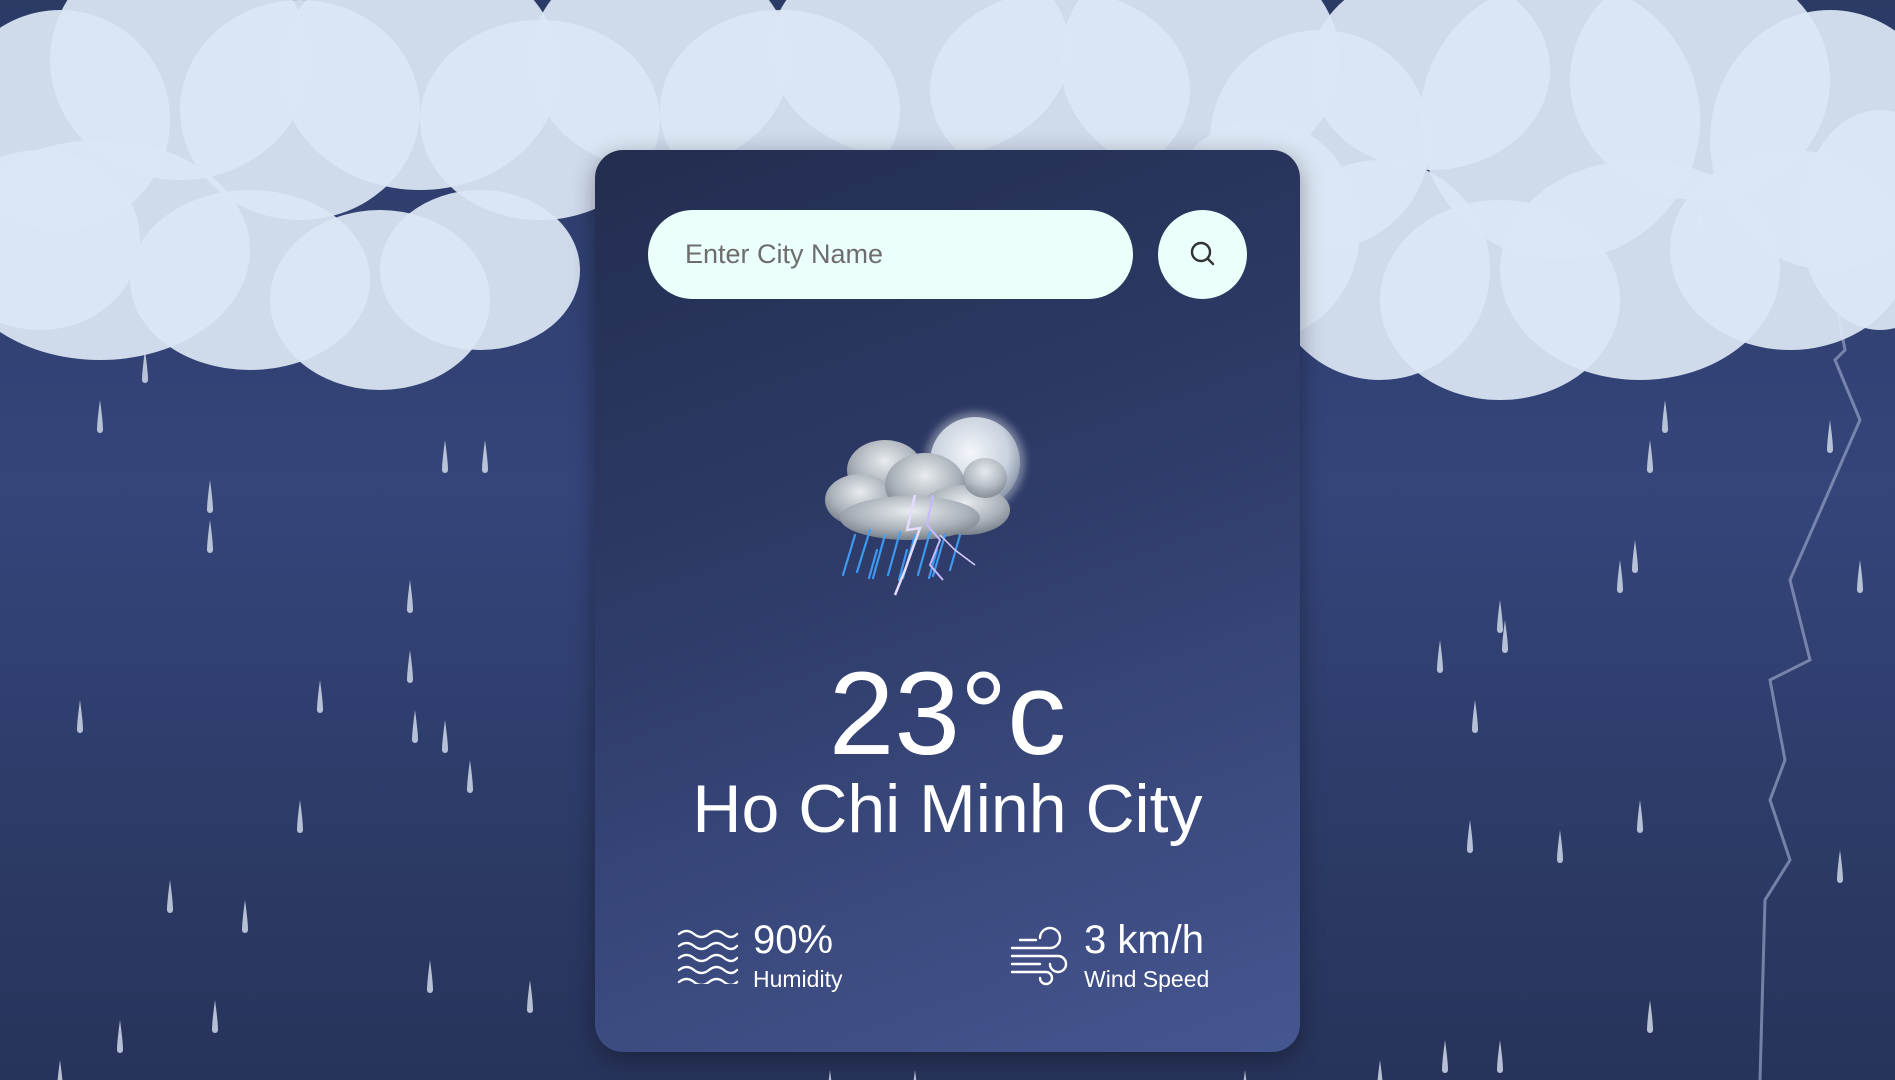 Image resolution: width=1895 pixels, height=1080 pixels. Describe the element at coordinates (1810, 674) in the screenshot. I see `lightning-bolt-background` at that location.